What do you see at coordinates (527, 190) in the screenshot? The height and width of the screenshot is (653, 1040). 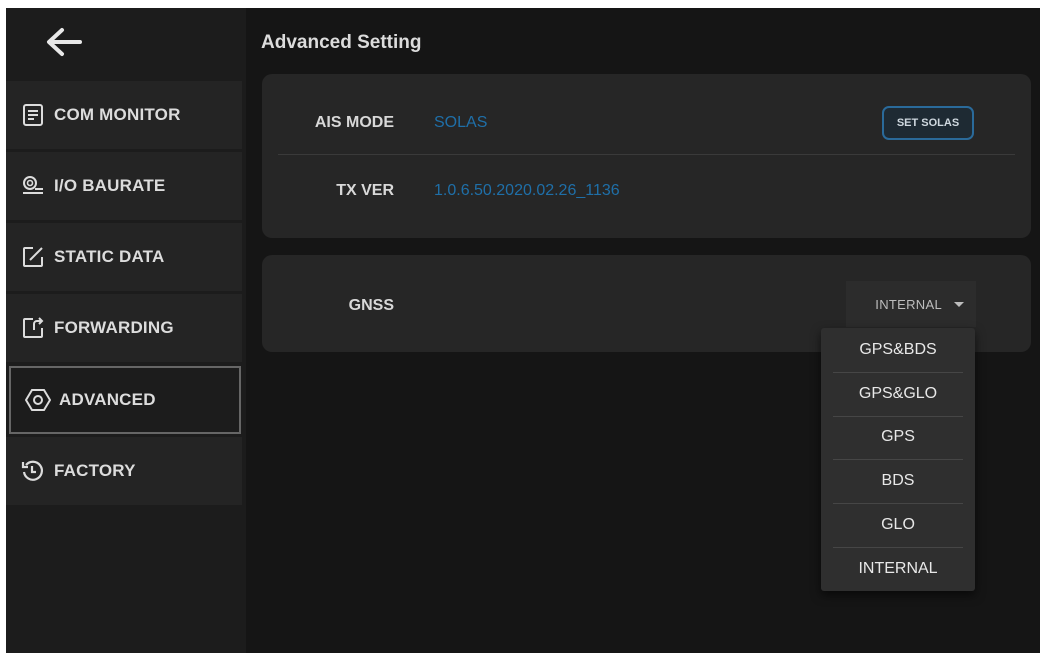 I see `tx-ver-value: 1.0.6.50.2020.02.26_1136` at bounding box center [527, 190].